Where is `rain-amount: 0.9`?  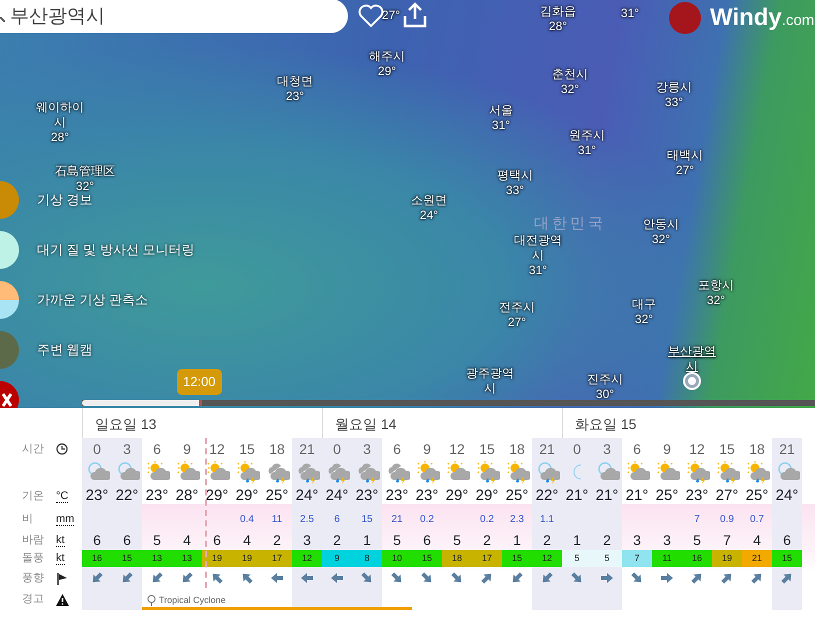
rain-amount: 0.9 is located at coordinates (727, 519).